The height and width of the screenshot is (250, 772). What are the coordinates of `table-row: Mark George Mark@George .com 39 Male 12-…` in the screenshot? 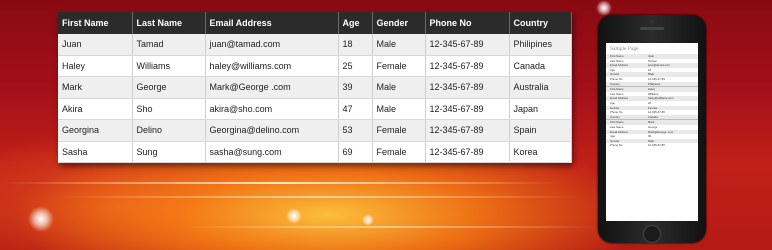 It's located at (315, 87).